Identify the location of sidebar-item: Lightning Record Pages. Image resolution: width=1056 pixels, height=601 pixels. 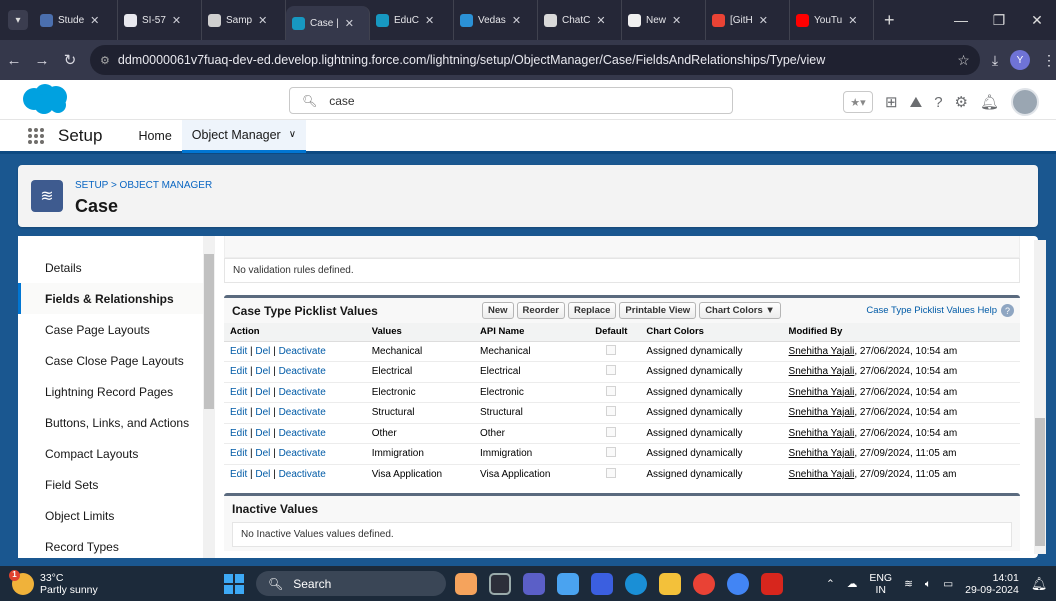
(115, 391).